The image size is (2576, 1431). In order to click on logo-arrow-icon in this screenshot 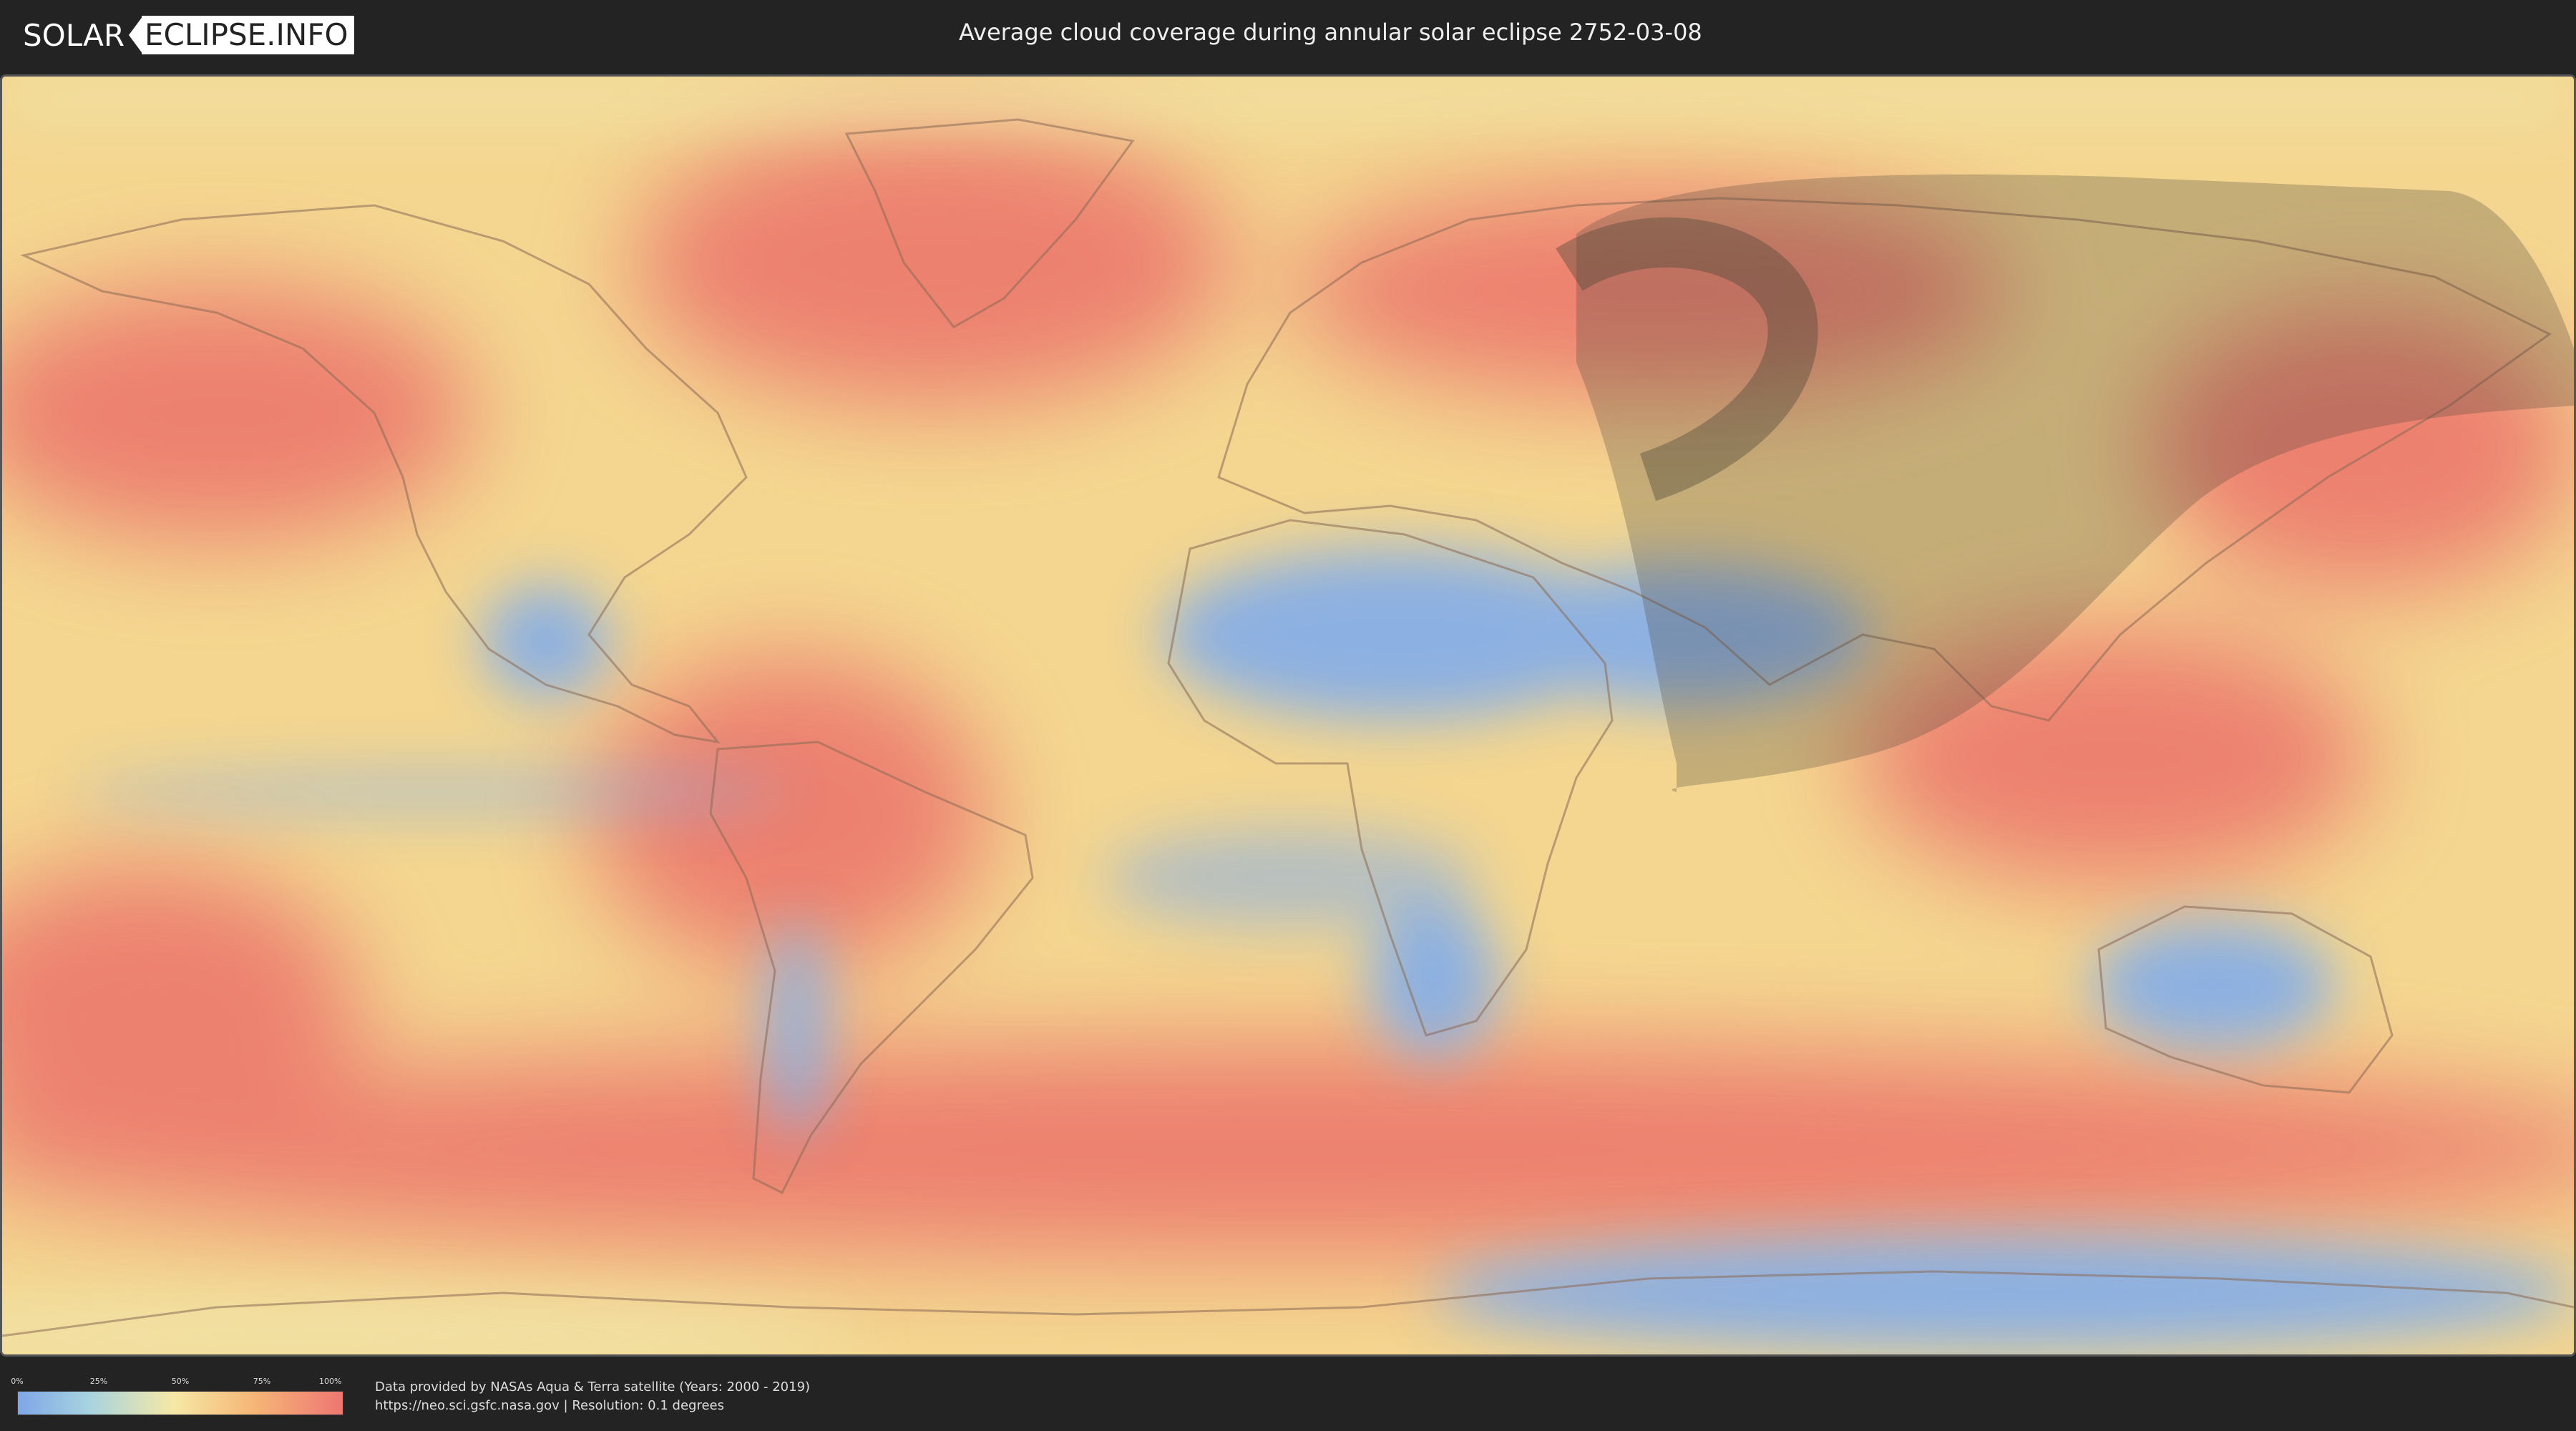, I will do `click(136, 35)`.